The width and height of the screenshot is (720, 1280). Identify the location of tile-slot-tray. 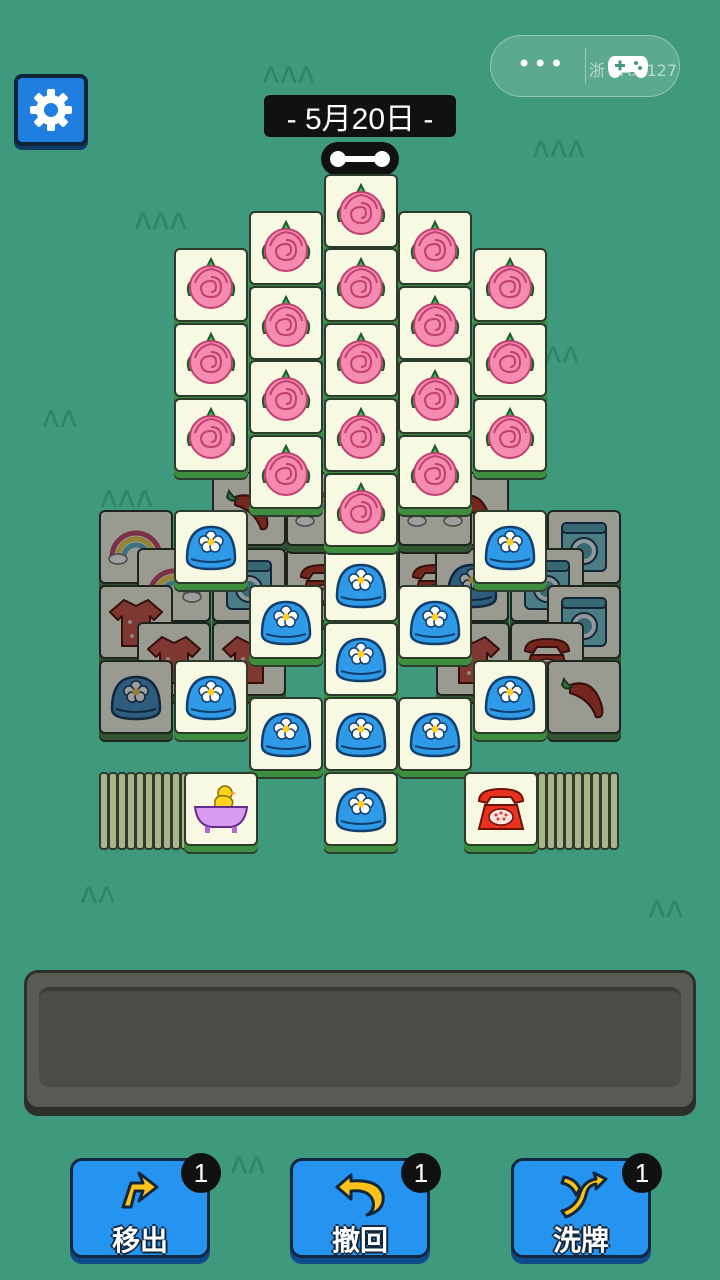
(360, 1040).